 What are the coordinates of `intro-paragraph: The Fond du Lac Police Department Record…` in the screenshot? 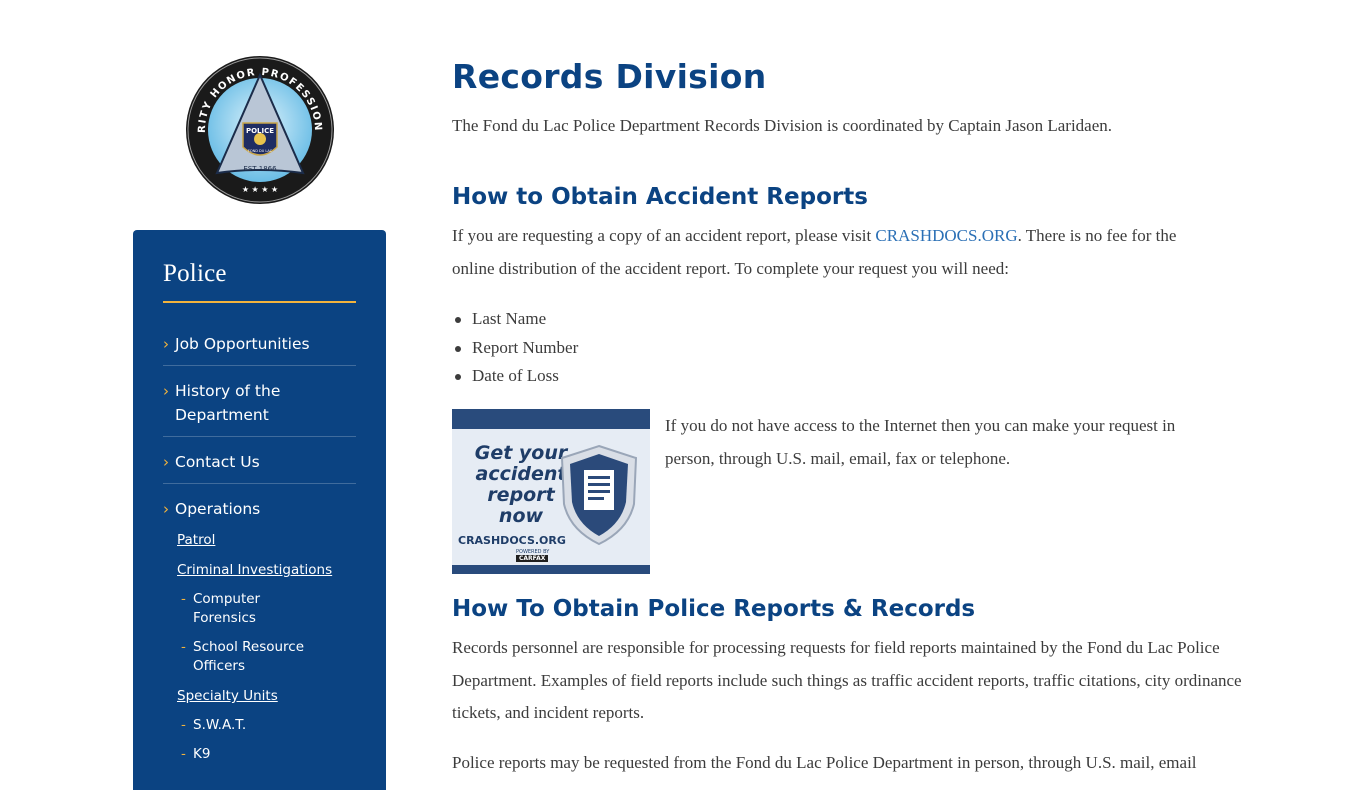 It's located at (782, 125).